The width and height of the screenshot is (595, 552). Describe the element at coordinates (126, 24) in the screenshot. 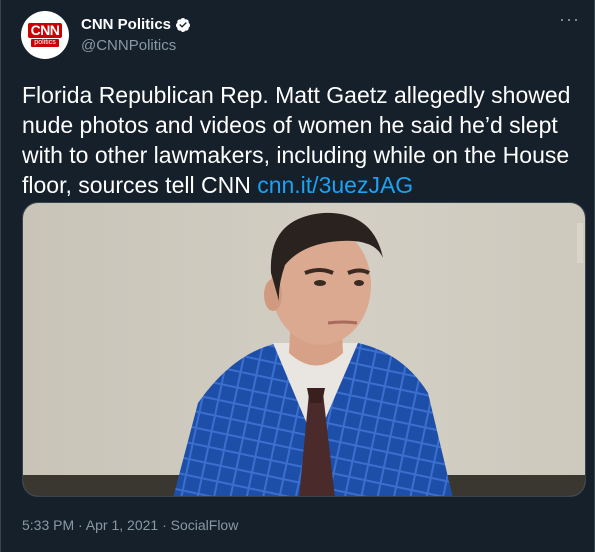

I see `display-name: CNN Politics` at that location.